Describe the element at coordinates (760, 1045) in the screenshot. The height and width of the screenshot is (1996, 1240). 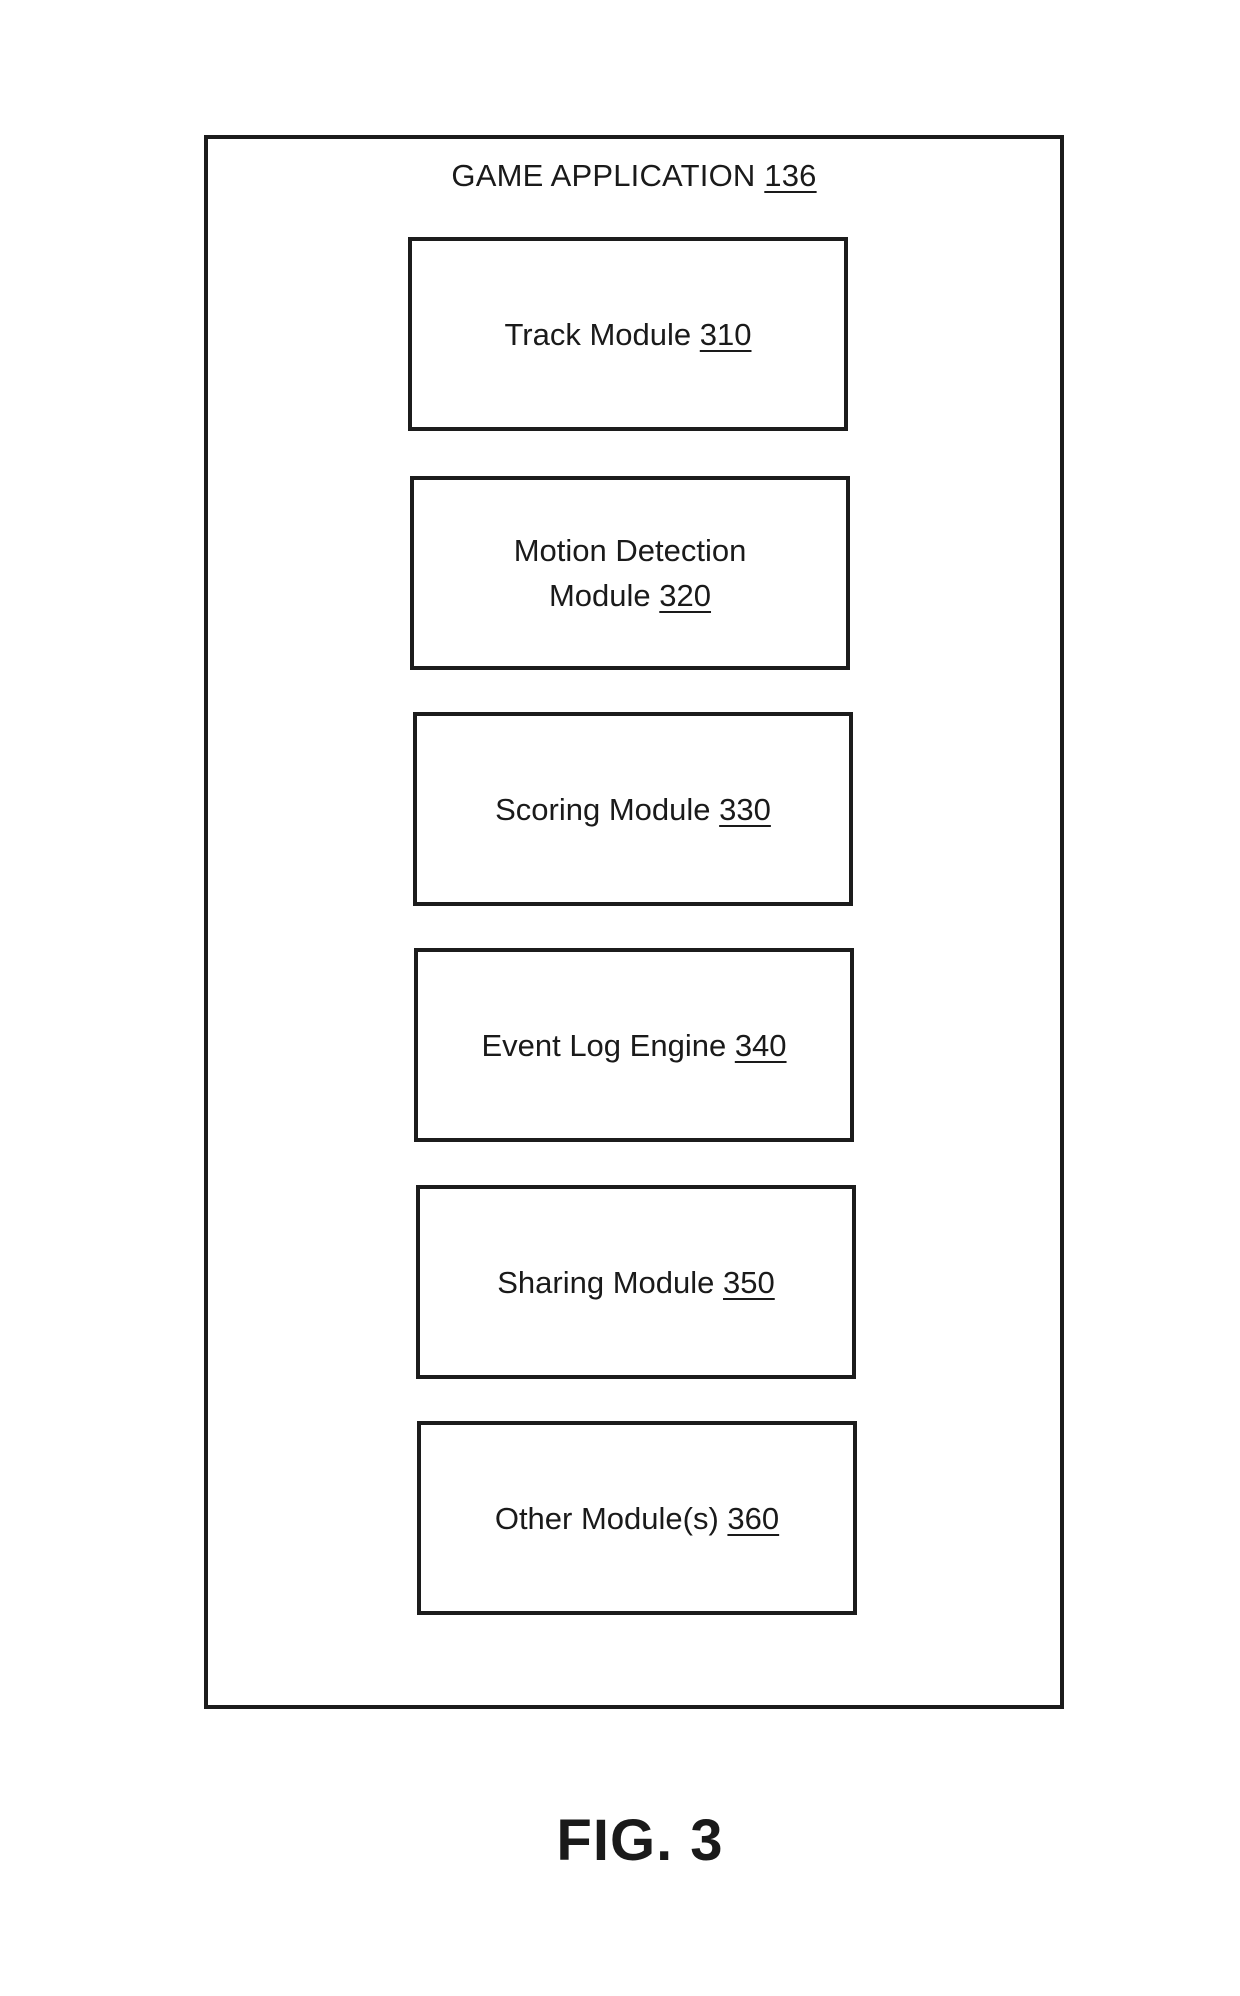
I see `module-ref-number: 340` at that location.